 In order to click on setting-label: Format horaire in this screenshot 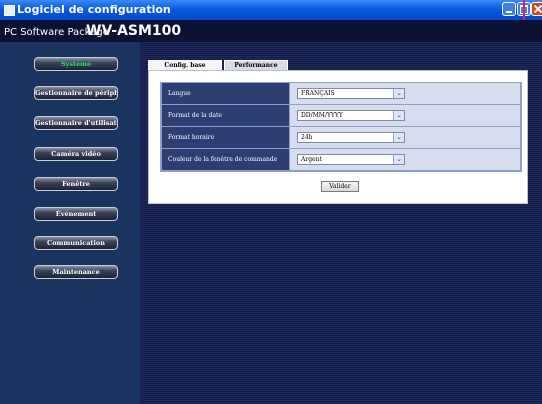, I will do `click(225, 137)`.